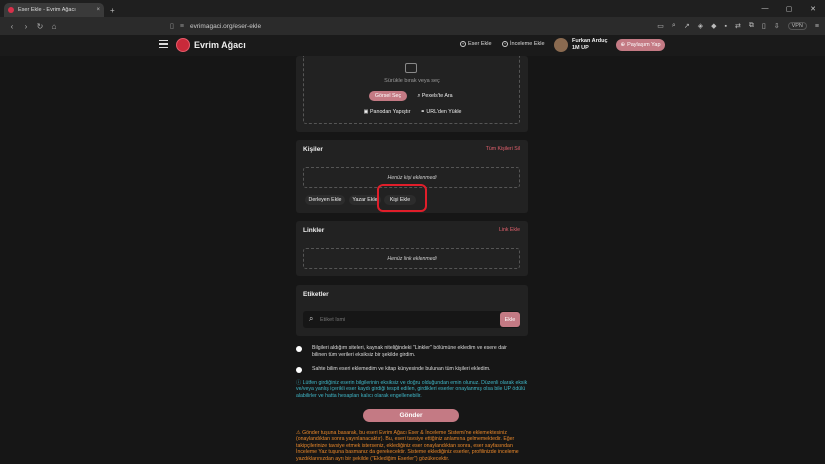 This screenshot has height=464, width=825. What do you see at coordinates (412, 259) in the screenshot?
I see `links-empty-text: Henüz link eklenmedi` at bounding box center [412, 259].